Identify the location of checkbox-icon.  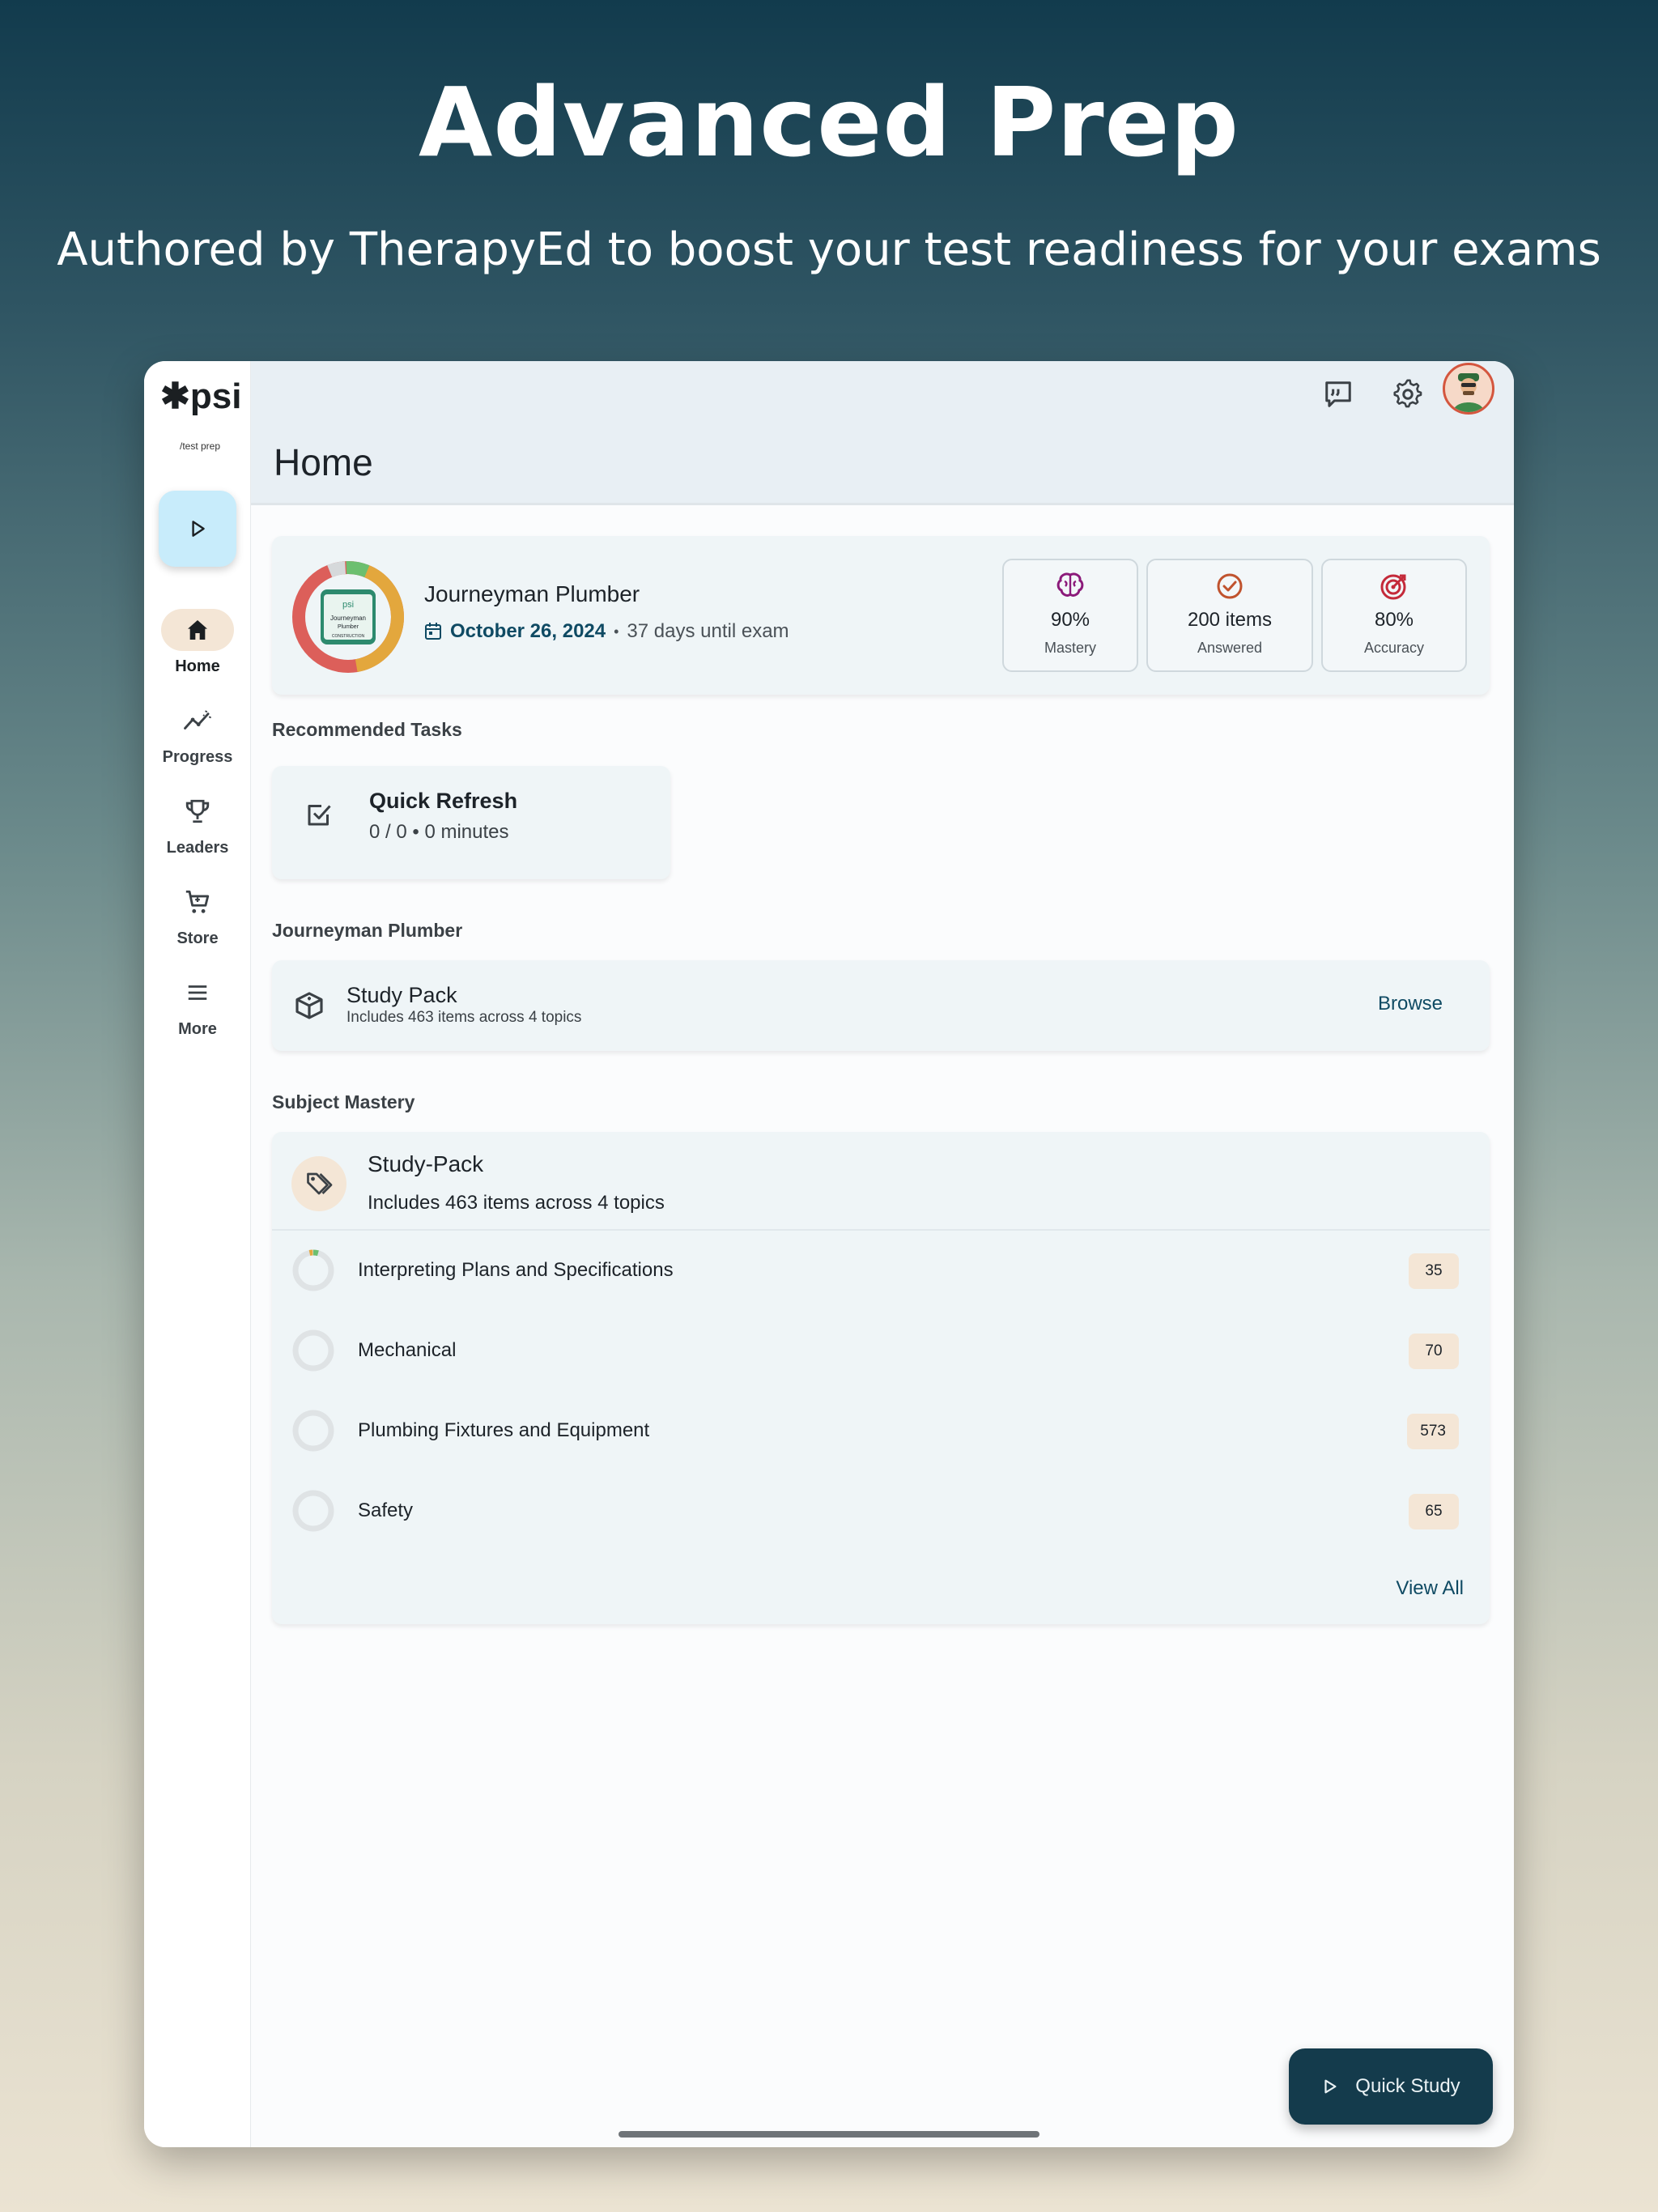
(319, 816).